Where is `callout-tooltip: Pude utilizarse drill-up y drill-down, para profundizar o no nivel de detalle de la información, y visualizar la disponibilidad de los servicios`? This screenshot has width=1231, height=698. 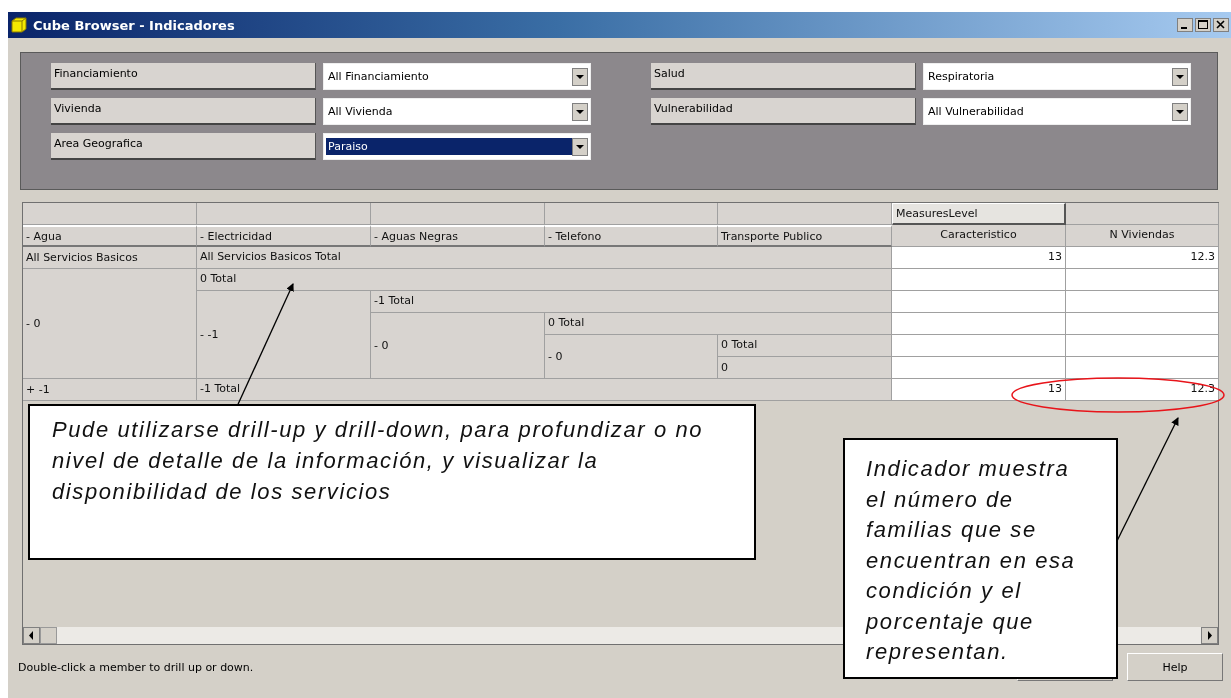
callout-tooltip: Pude utilizarse drill-up y drill-down, para profundizar o no nivel de detalle de la información, y visualizar la disponibilidad de los servicios is located at coordinates (392, 482).